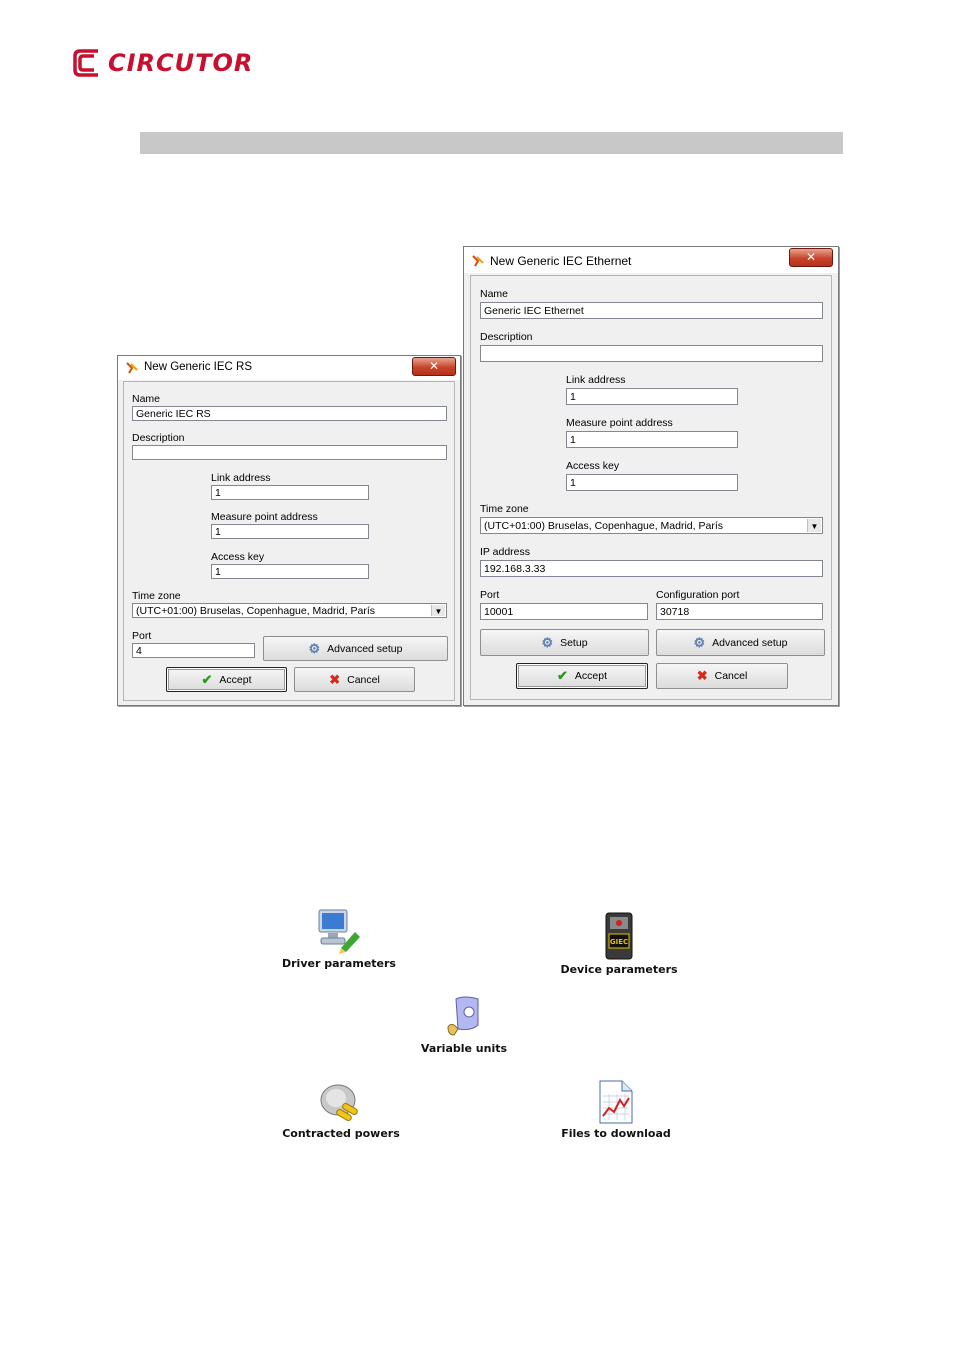  I want to click on device-meter-icon: GIEC, so click(619, 936).